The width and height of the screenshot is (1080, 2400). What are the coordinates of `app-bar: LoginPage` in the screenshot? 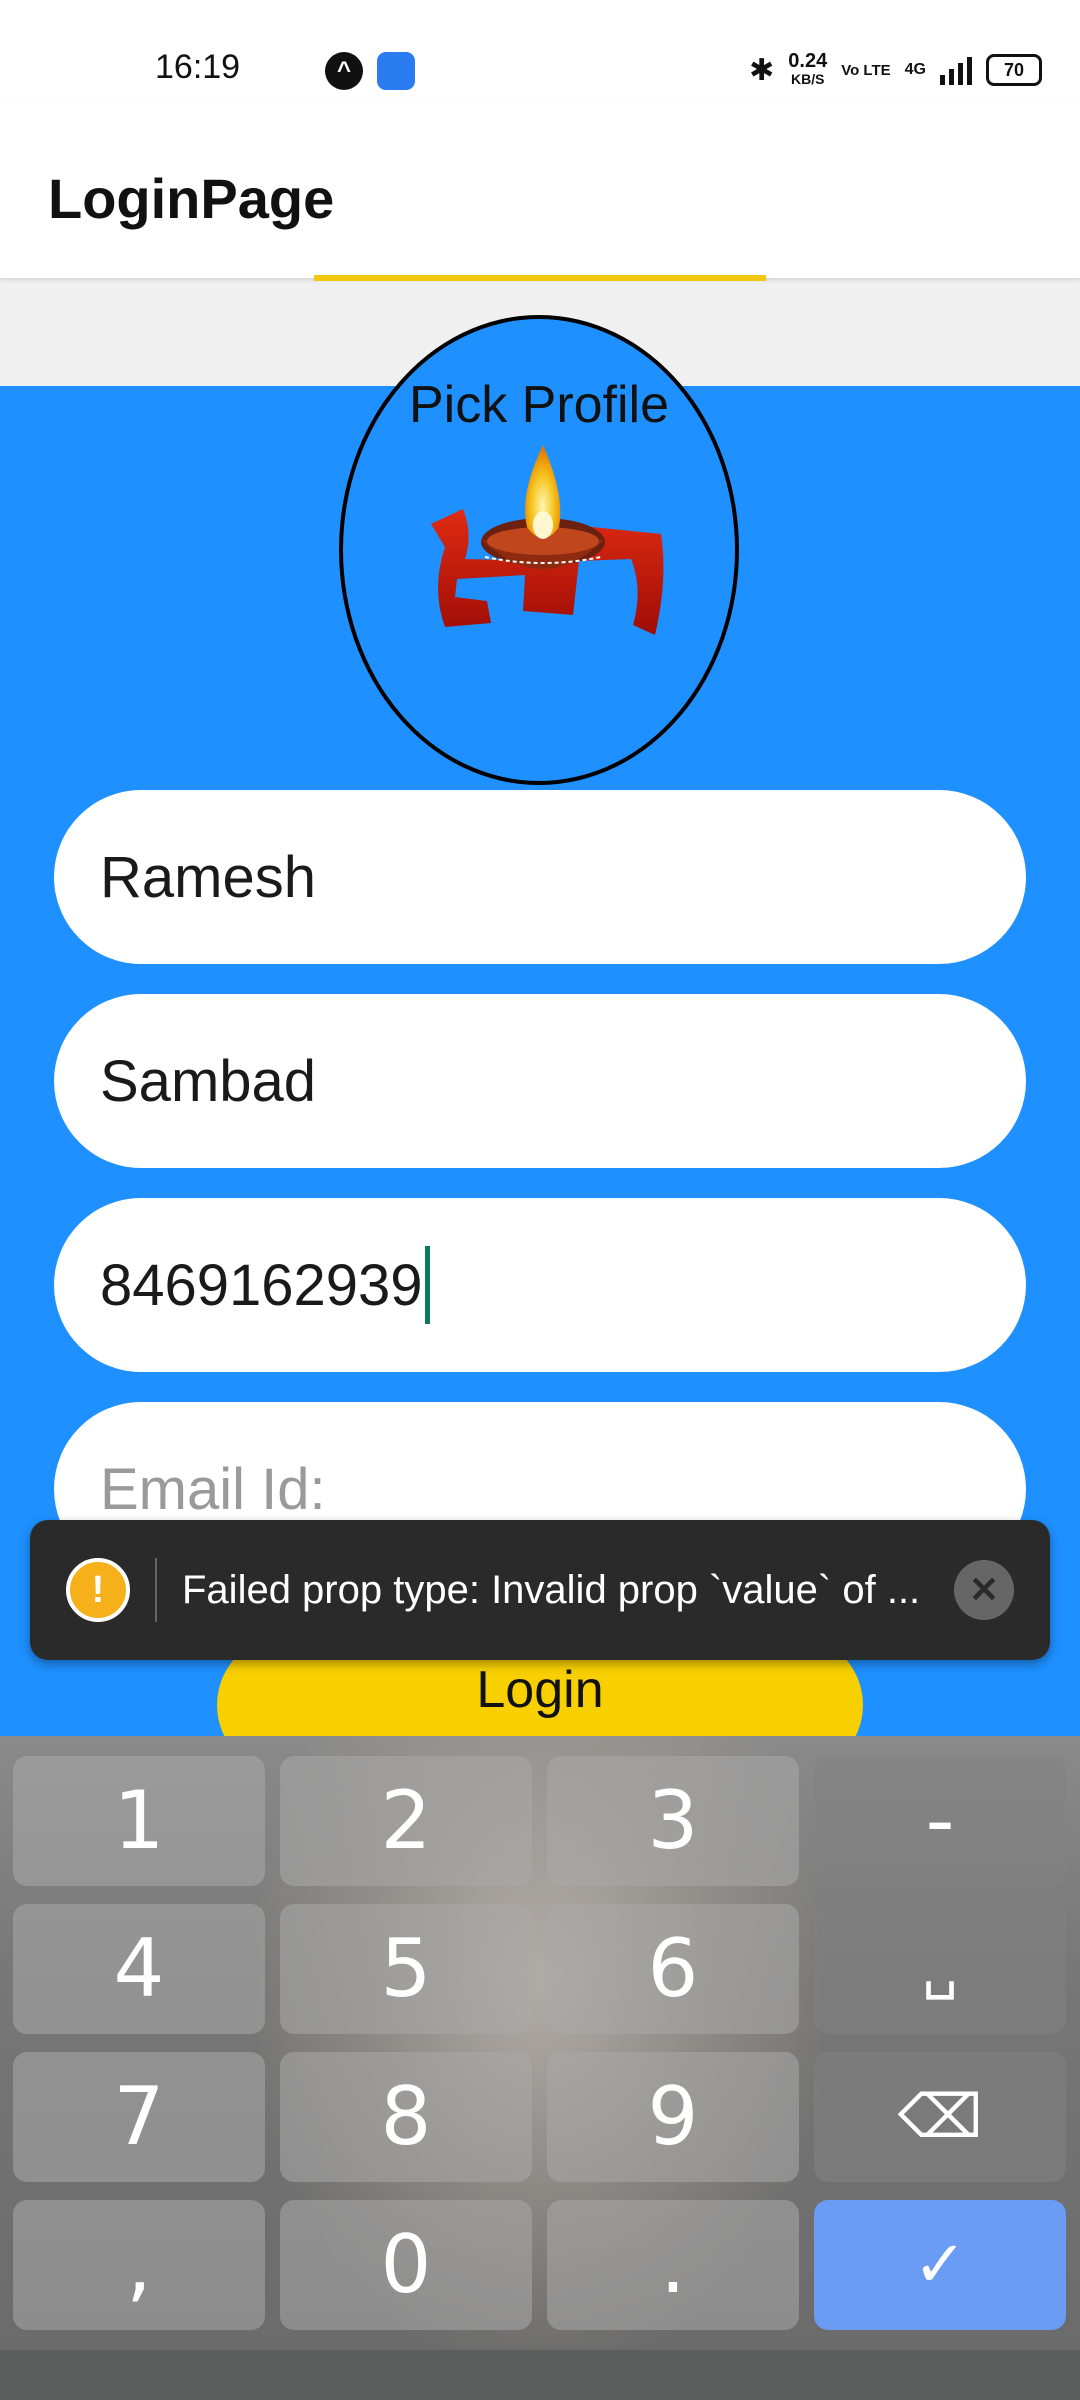 It's located at (540, 189).